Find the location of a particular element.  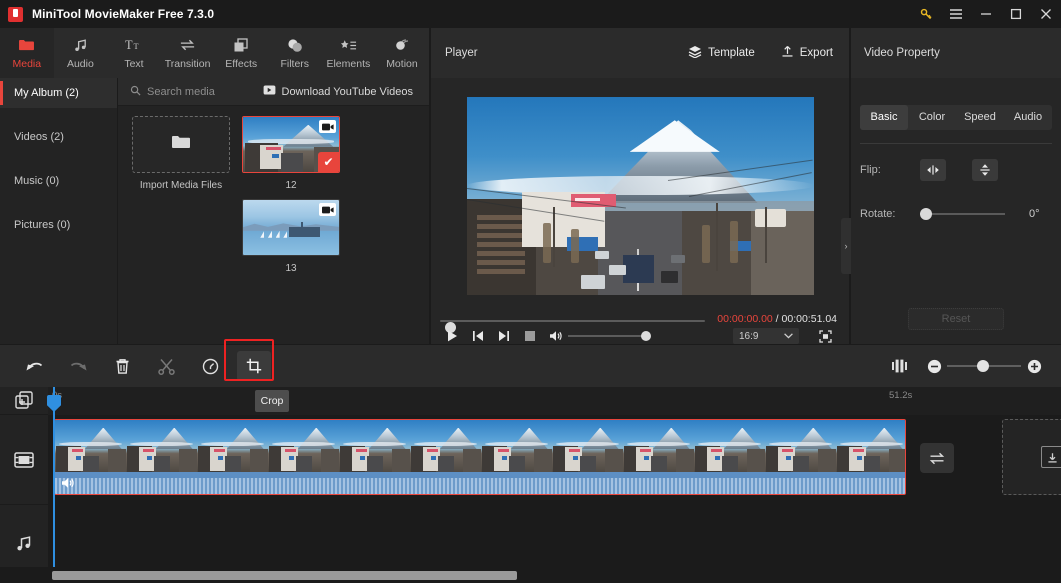

rotate-row: Rotate: 0° is located at coordinates (960, 214).